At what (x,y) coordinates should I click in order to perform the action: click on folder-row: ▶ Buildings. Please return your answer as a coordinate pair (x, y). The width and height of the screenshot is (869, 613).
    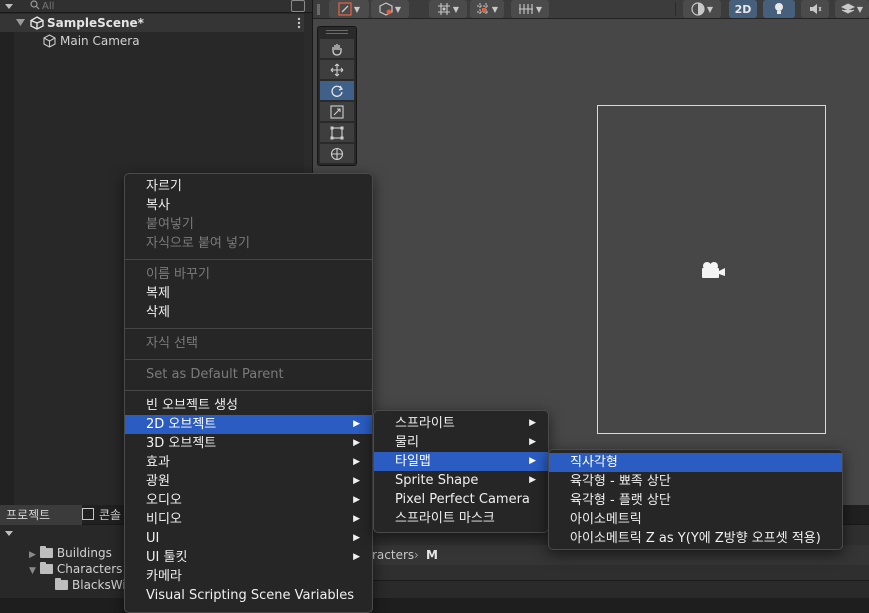
    Looking at the image, I should click on (70, 553).